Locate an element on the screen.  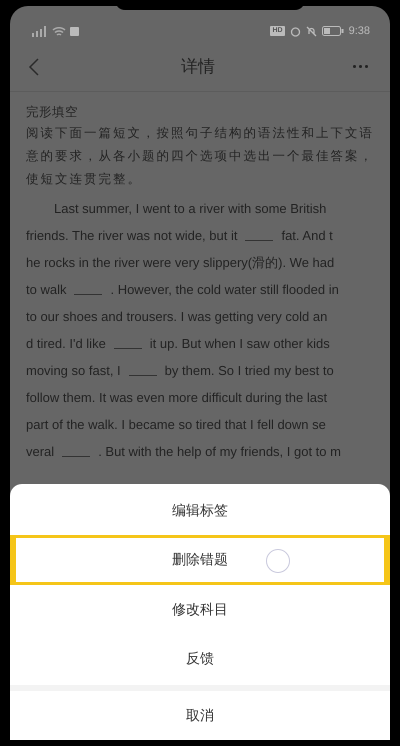
menu-item: 删除错题 is located at coordinates (200, 559).